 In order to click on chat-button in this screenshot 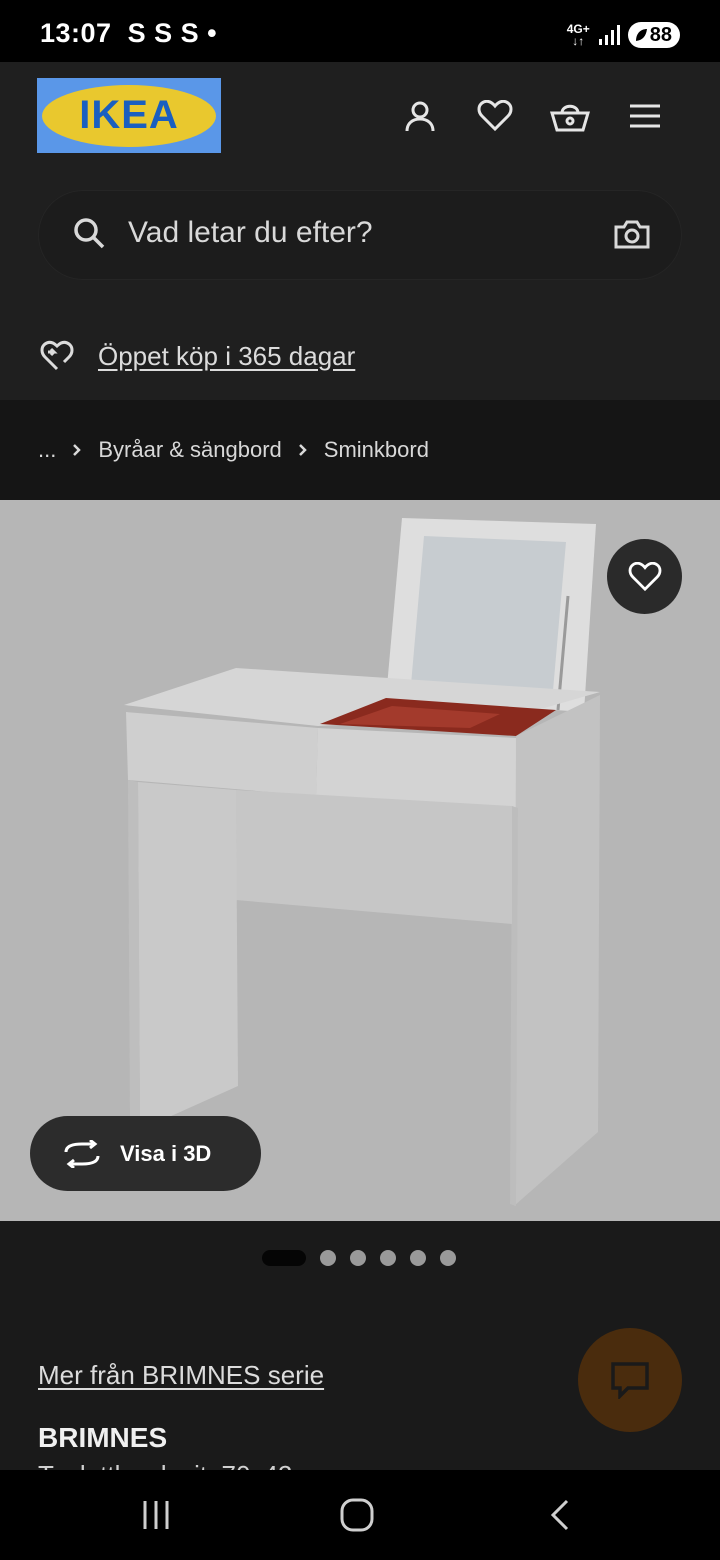, I will do `click(630, 1380)`.